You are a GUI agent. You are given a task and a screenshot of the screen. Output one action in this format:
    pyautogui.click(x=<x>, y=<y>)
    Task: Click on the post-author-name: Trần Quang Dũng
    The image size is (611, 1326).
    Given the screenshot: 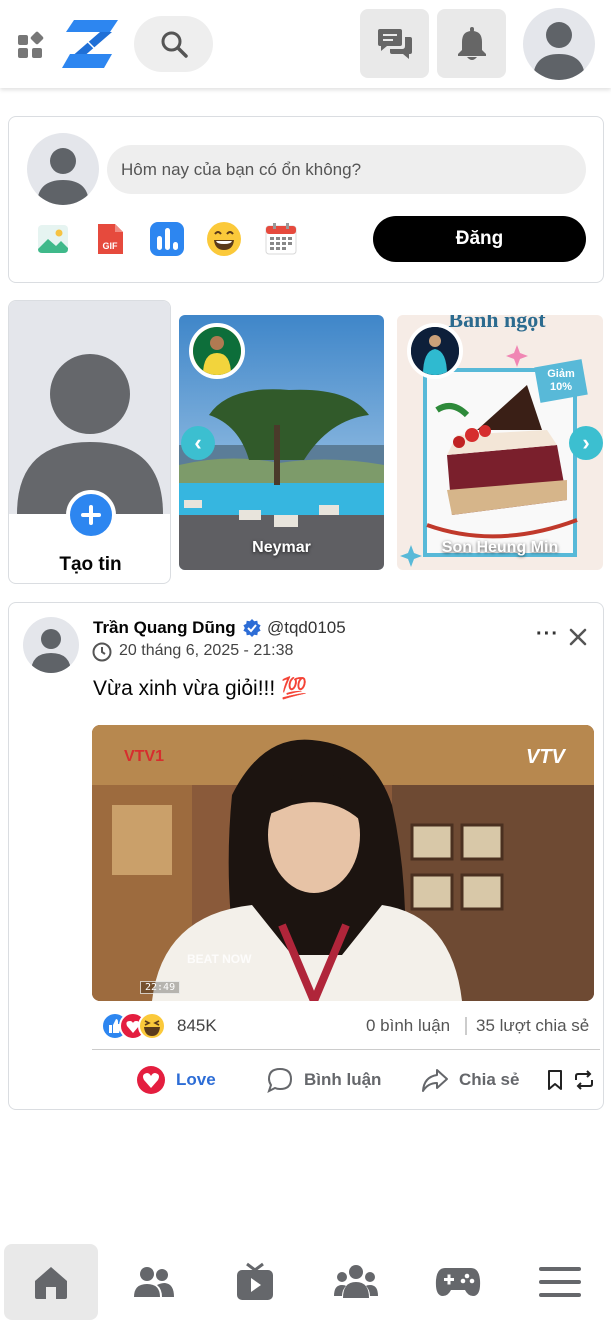 What is the action you would take?
    pyautogui.click(x=164, y=628)
    